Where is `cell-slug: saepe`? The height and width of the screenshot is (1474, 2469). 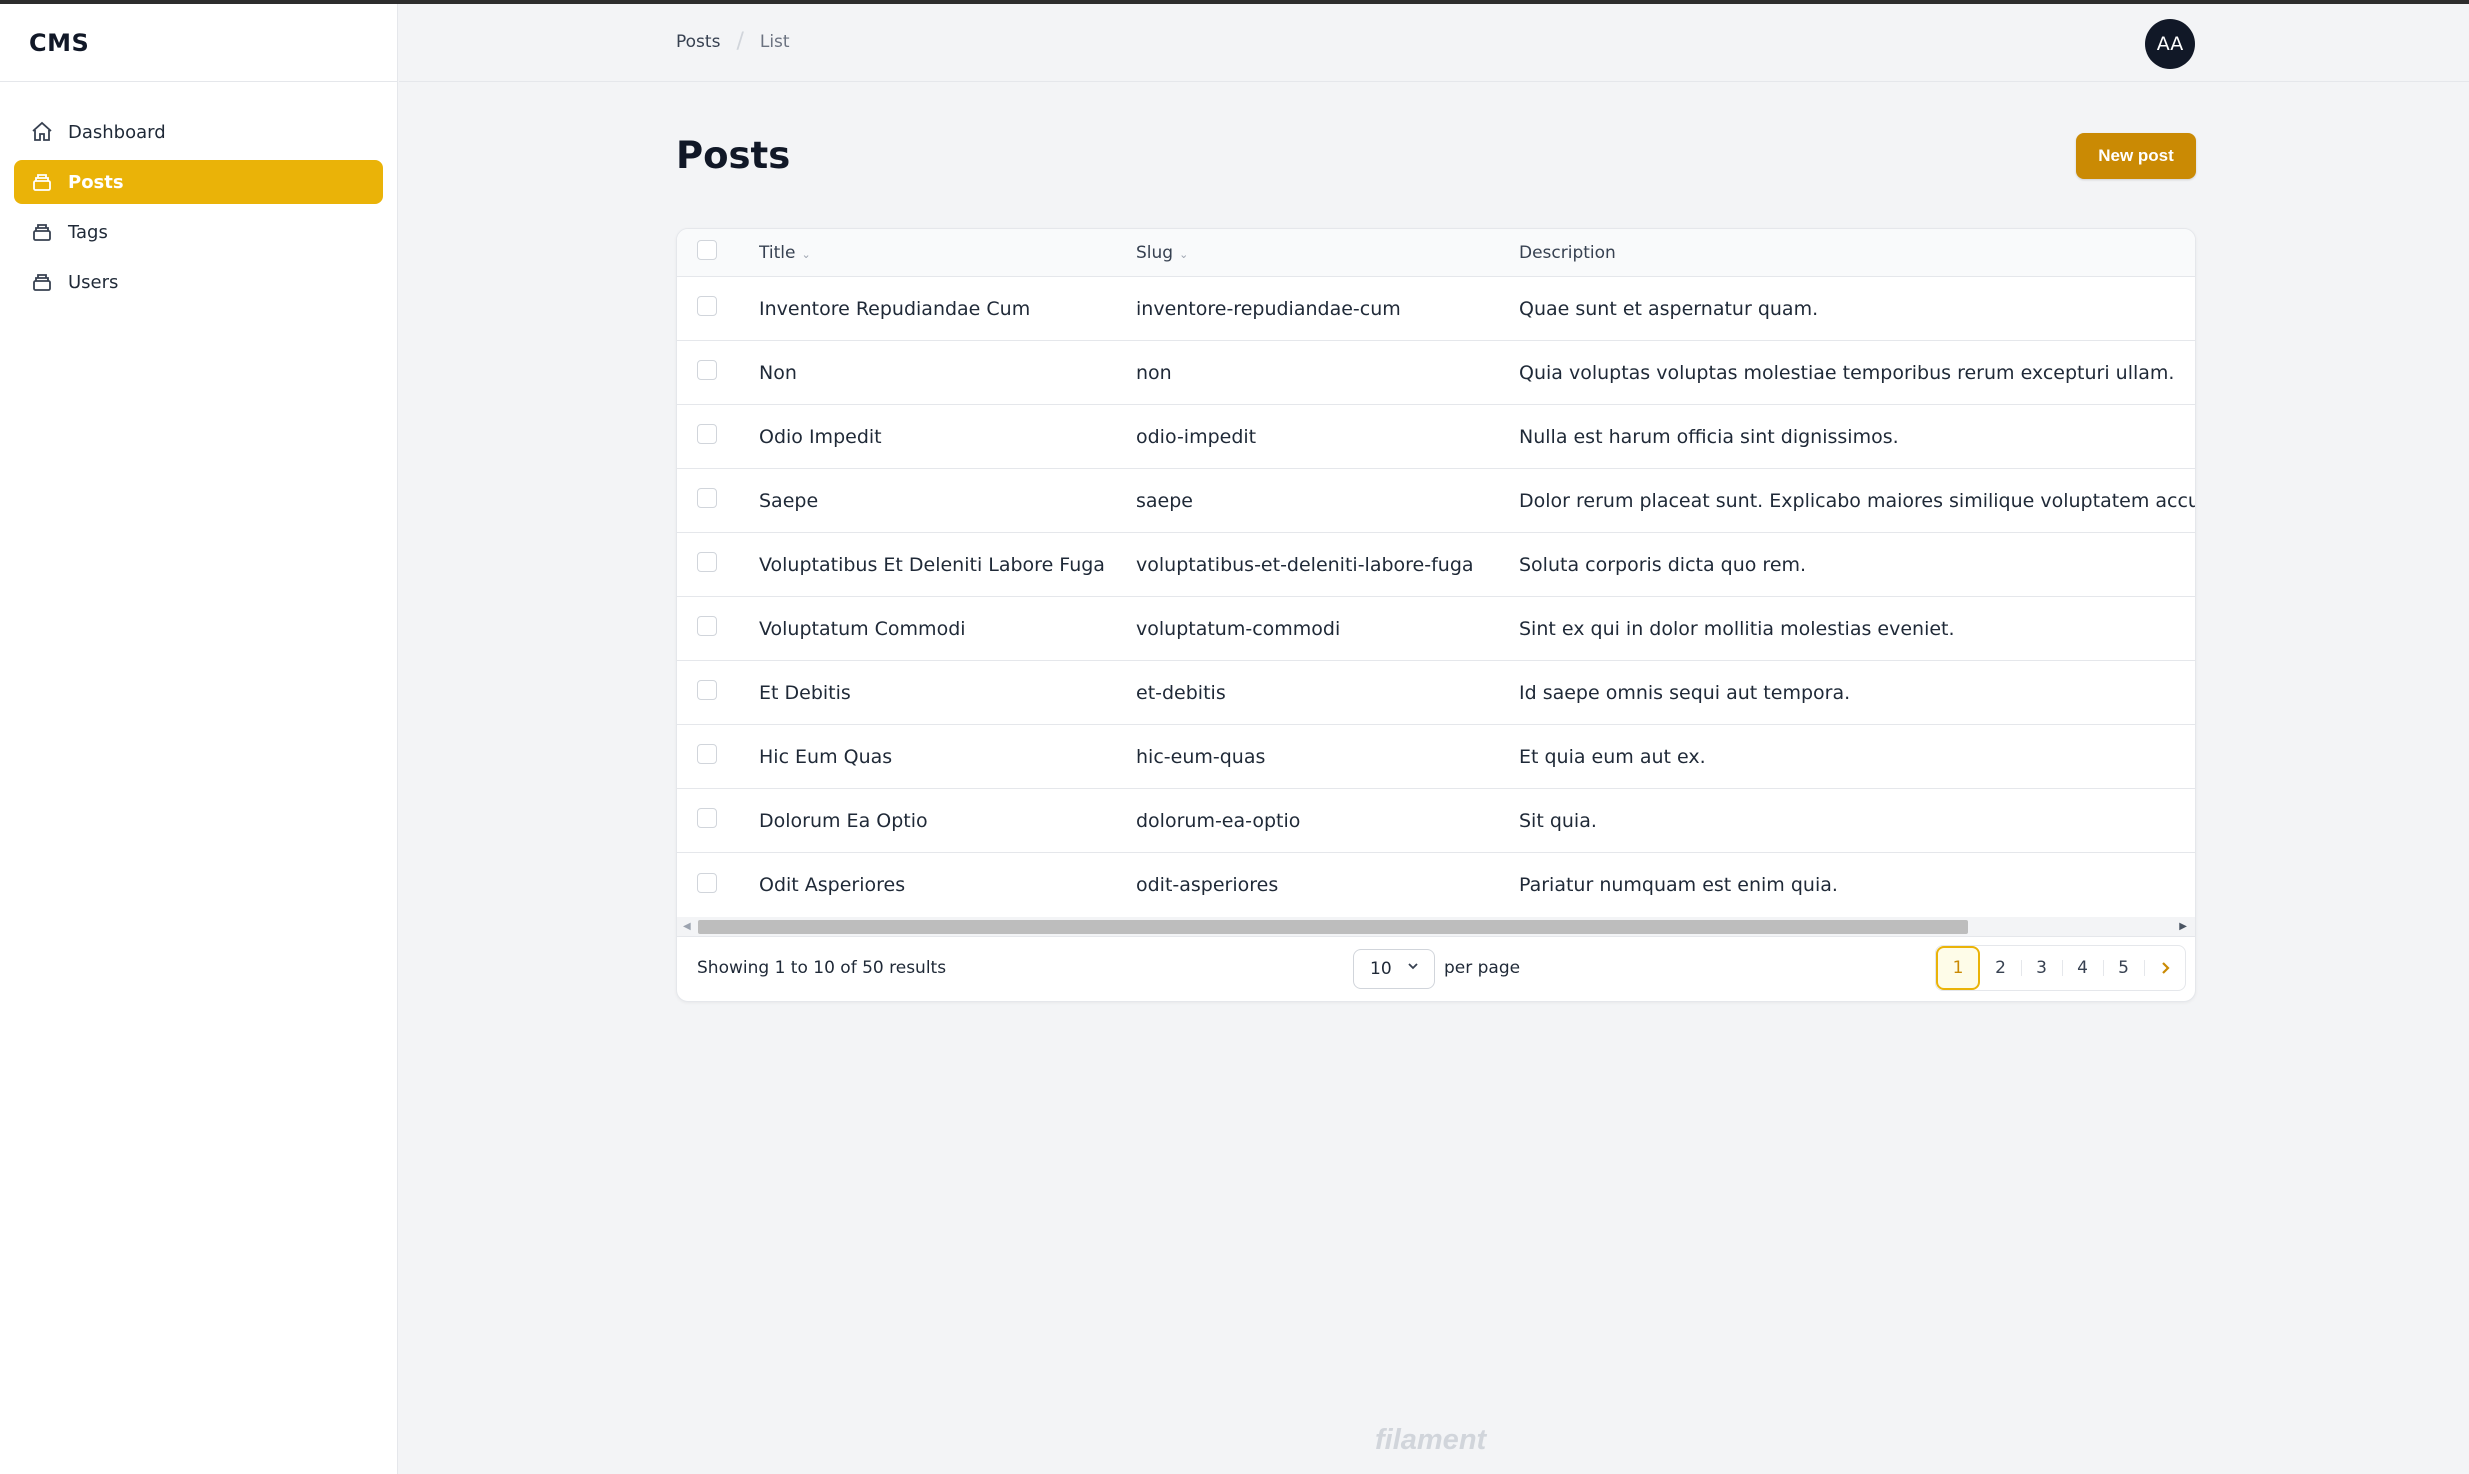 cell-slug: saepe is located at coordinates (1164, 500).